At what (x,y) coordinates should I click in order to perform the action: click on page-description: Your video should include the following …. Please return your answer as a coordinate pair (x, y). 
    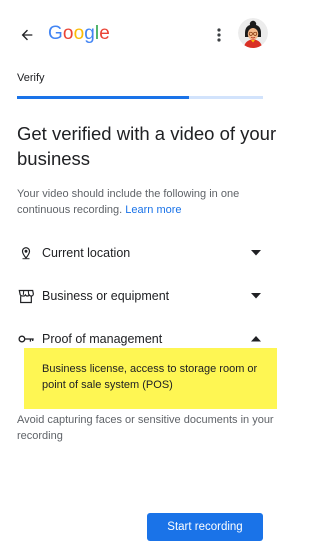
    Looking at the image, I should click on (154, 202).